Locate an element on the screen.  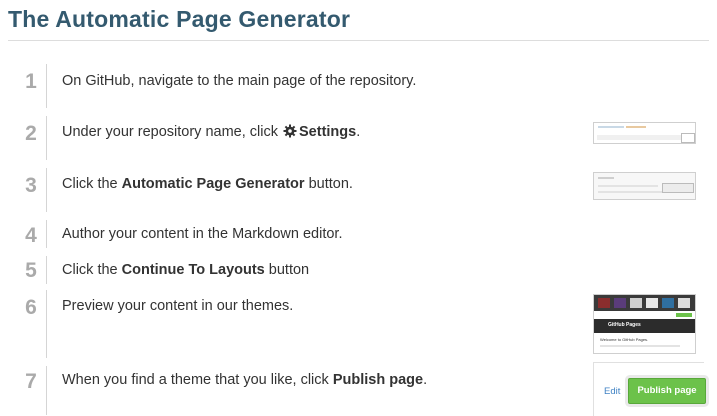
title-divider is located at coordinates (358, 40).